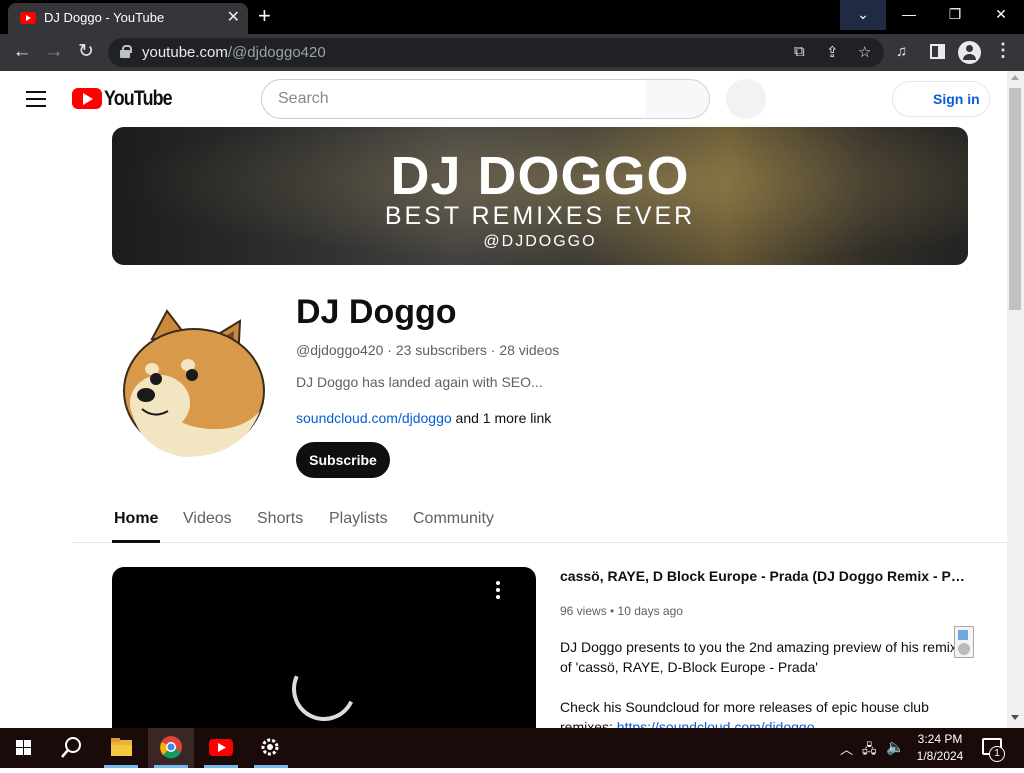  What do you see at coordinates (940, 756) in the screenshot?
I see `clock-date: 1/8/2024` at bounding box center [940, 756].